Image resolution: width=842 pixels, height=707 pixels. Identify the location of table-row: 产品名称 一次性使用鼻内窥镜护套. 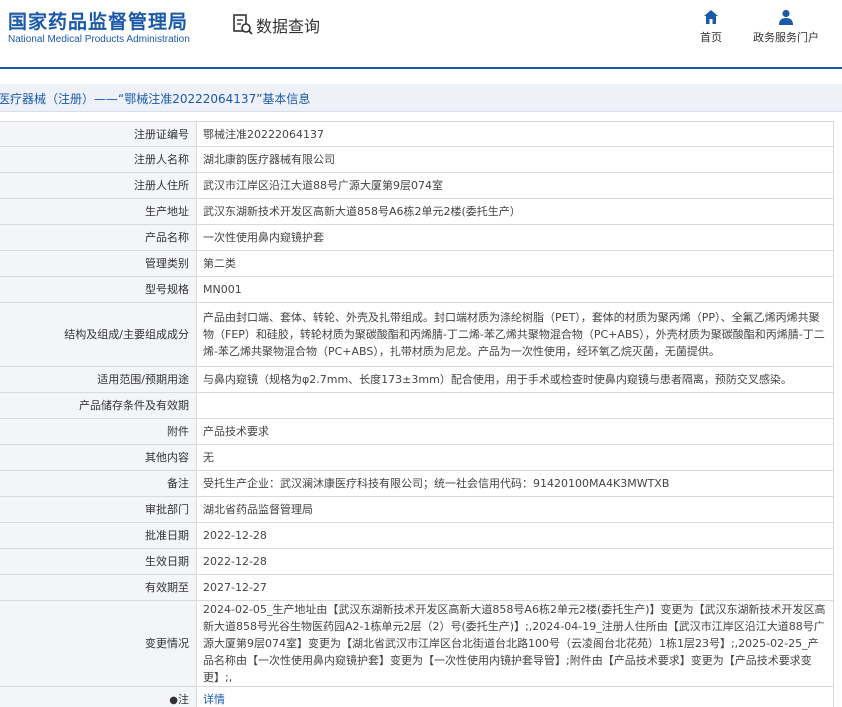
(417, 237).